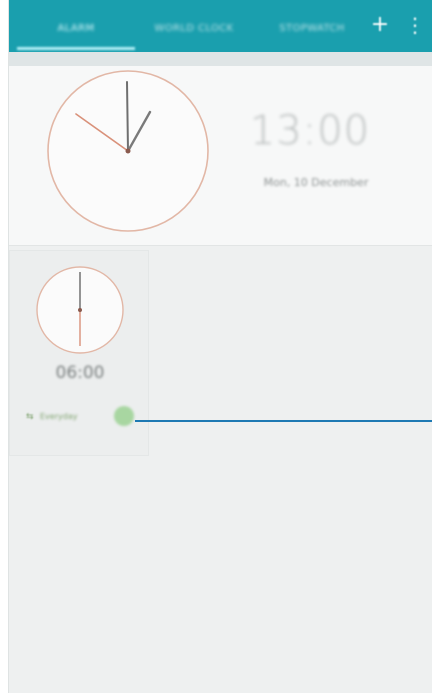 The image size is (432, 693). What do you see at coordinates (380, 25) in the screenshot?
I see `add-alarm-button: +` at bounding box center [380, 25].